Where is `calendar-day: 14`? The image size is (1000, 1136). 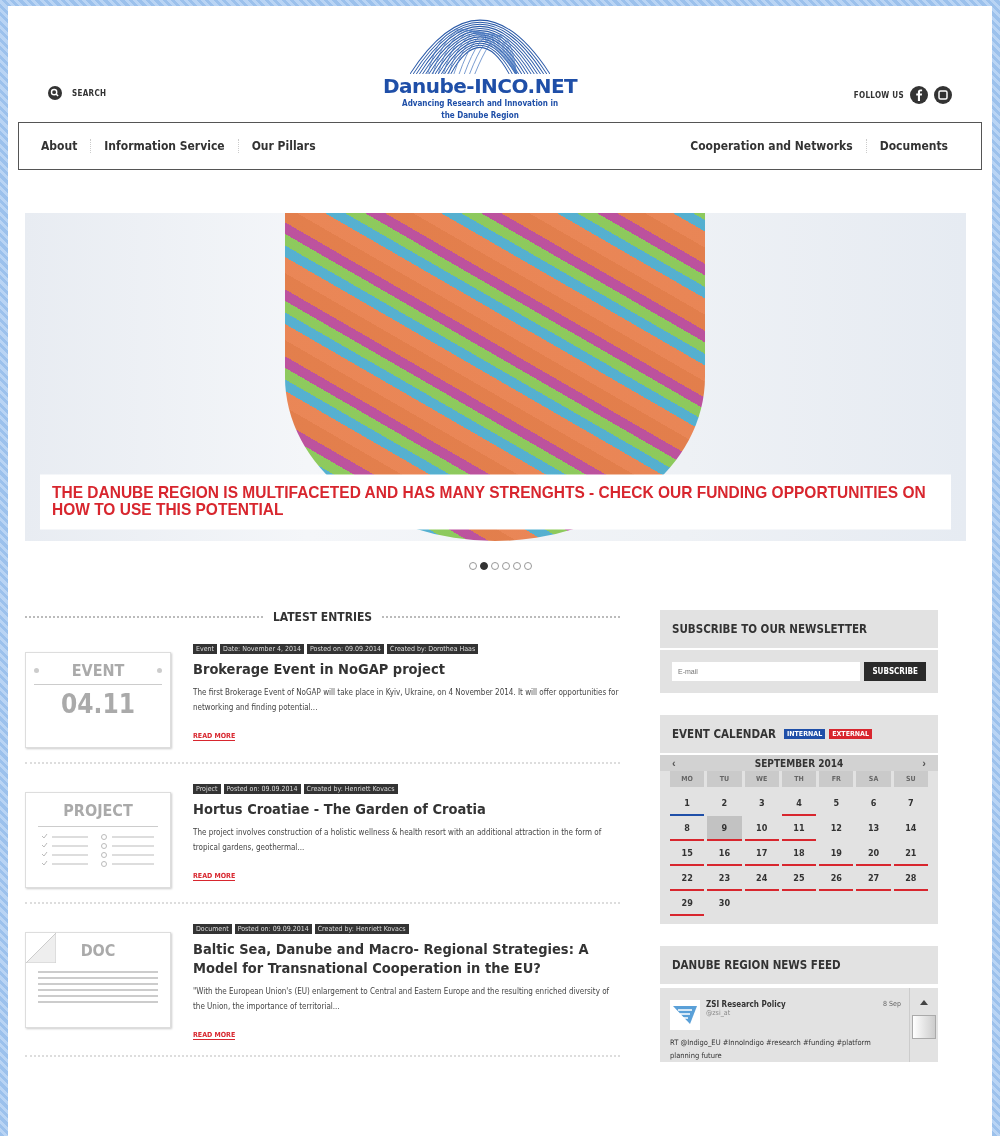 calendar-day: 14 is located at coordinates (910, 827).